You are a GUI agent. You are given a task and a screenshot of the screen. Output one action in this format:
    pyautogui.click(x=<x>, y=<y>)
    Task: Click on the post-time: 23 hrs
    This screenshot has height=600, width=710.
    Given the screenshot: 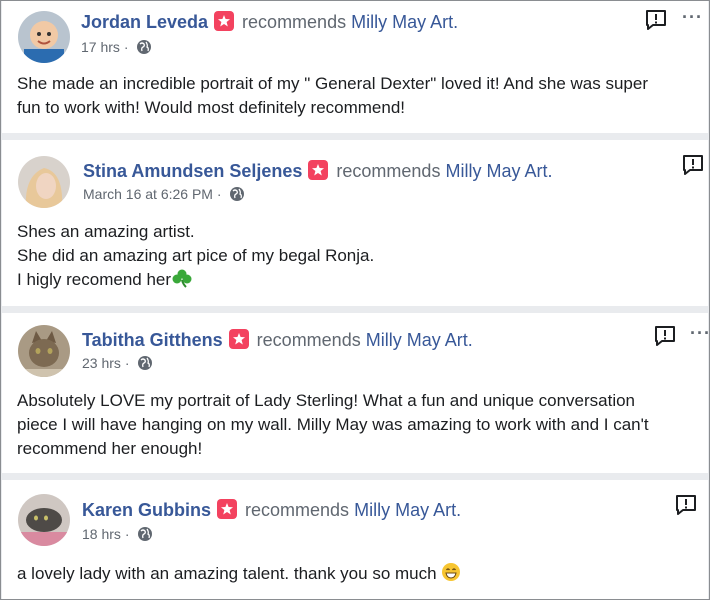 What is the action you would take?
    pyautogui.click(x=101, y=363)
    